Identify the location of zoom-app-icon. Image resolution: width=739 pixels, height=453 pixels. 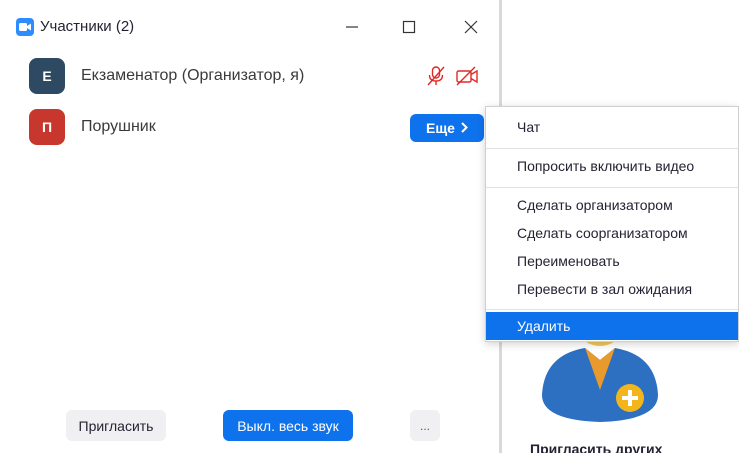
(25, 27).